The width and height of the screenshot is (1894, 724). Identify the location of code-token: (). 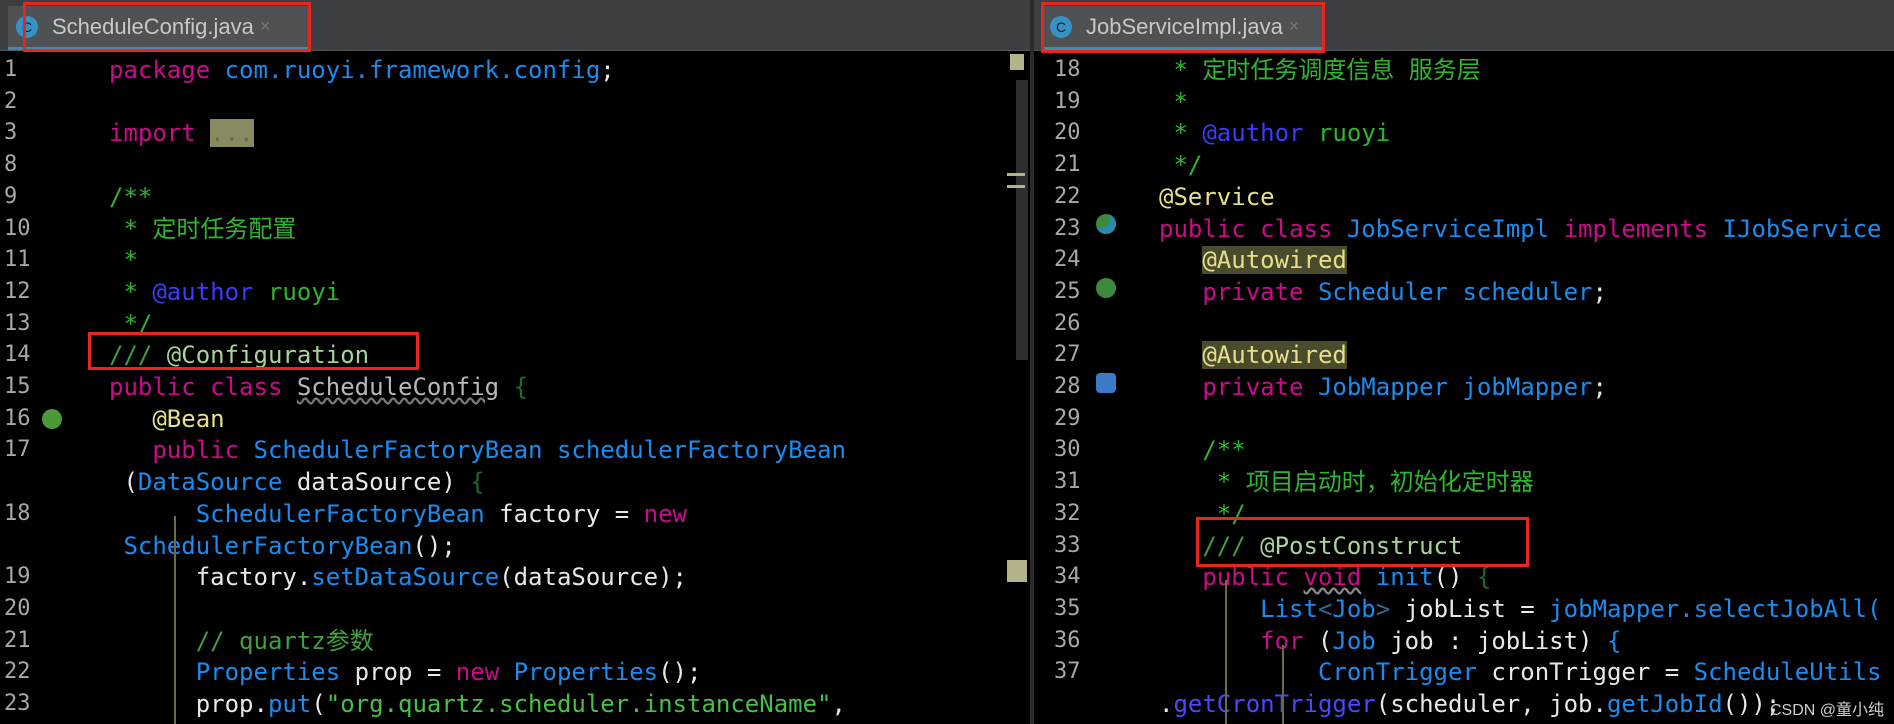
(1455, 577).